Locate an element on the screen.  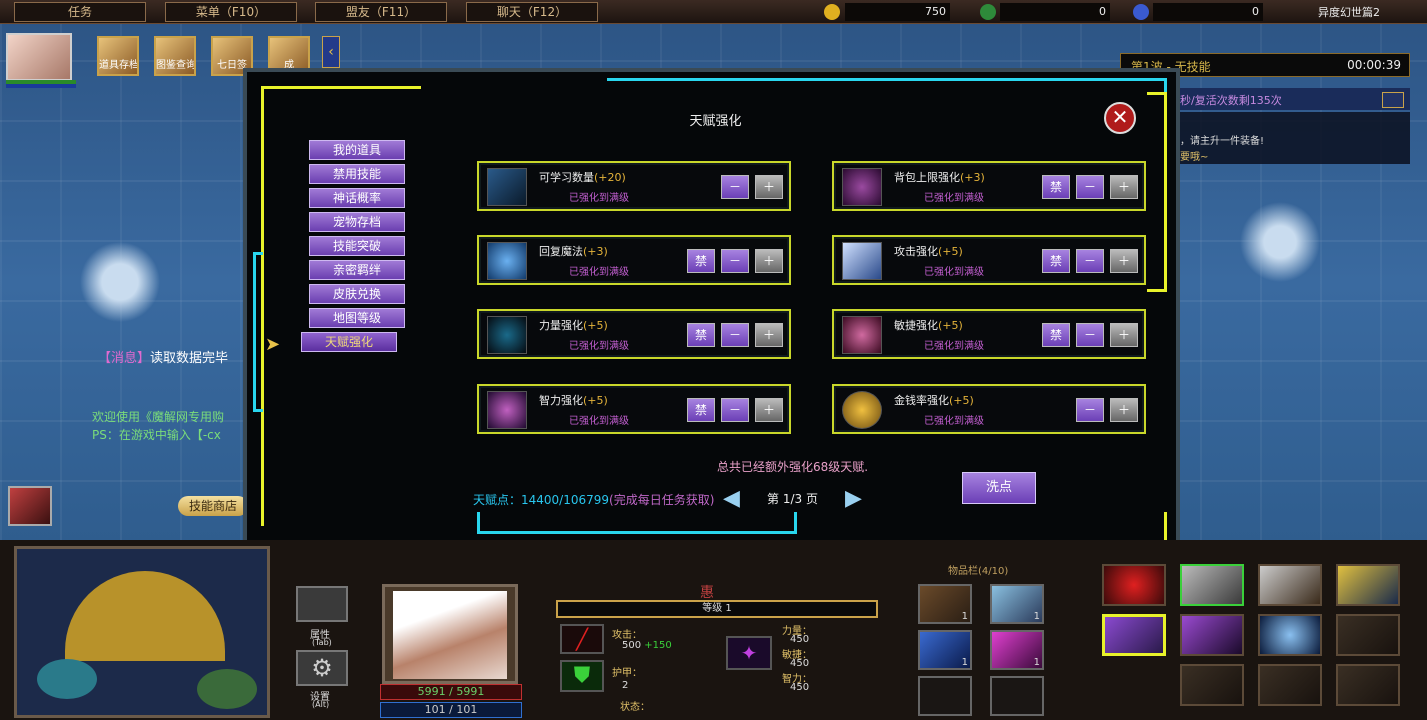
talent-name: 攻击强化(+5) is located at coordinates (928, 251).